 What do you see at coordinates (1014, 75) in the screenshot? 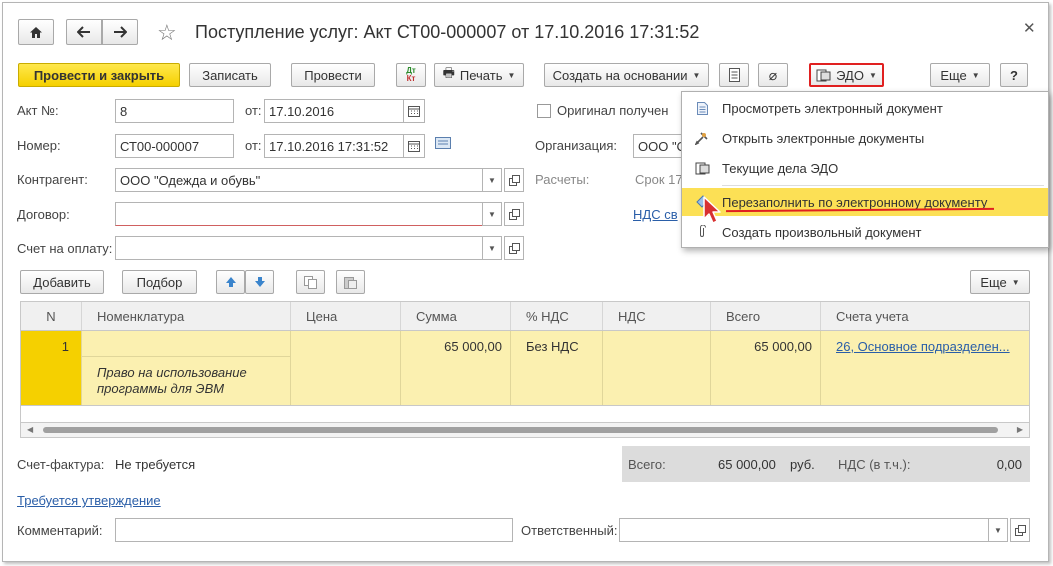
I see `help-button: ?` at bounding box center [1014, 75].